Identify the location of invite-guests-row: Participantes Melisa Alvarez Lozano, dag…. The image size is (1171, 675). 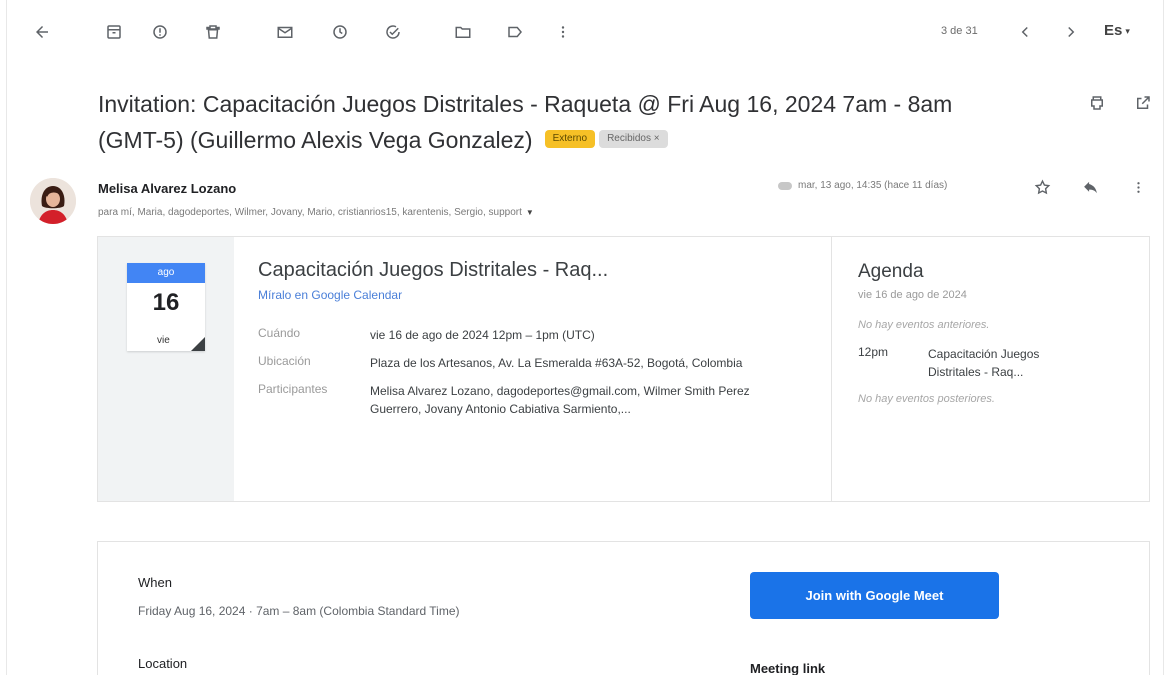
(543, 400).